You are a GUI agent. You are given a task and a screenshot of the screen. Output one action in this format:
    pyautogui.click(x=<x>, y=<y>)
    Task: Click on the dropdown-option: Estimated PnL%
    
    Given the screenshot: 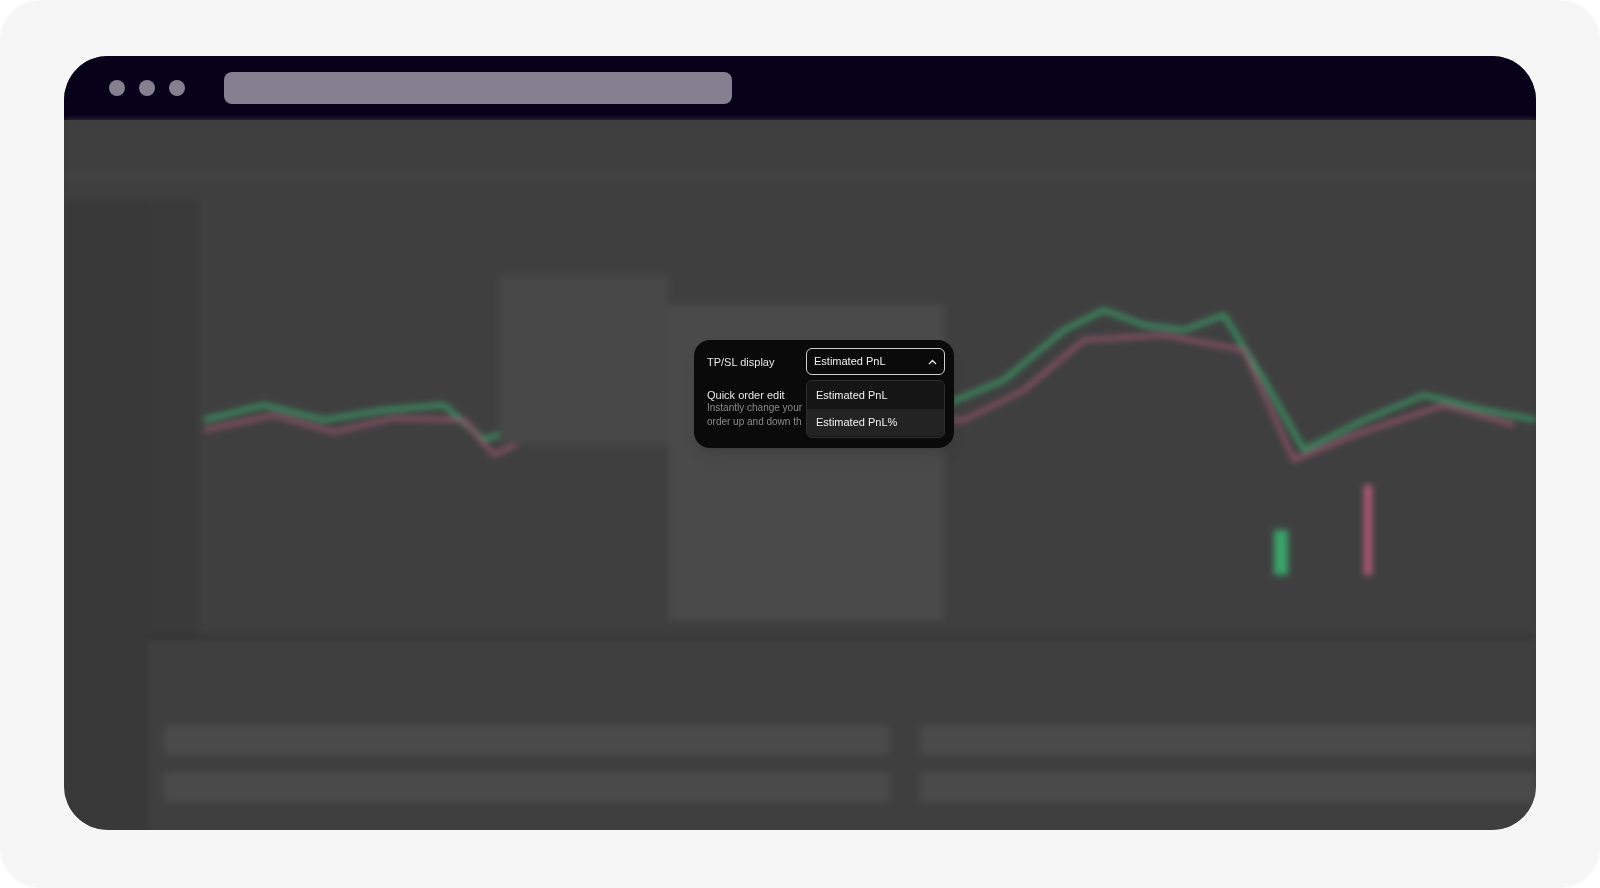 What is the action you would take?
    pyautogui.click(x=875, y=422)
    